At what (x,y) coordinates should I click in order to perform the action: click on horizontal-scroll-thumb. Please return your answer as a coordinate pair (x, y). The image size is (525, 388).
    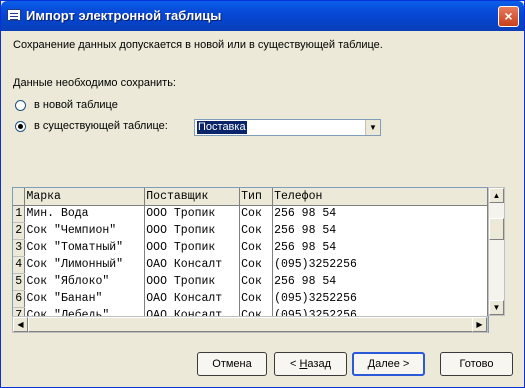
    Looking at the image, I should click on (250, 324).